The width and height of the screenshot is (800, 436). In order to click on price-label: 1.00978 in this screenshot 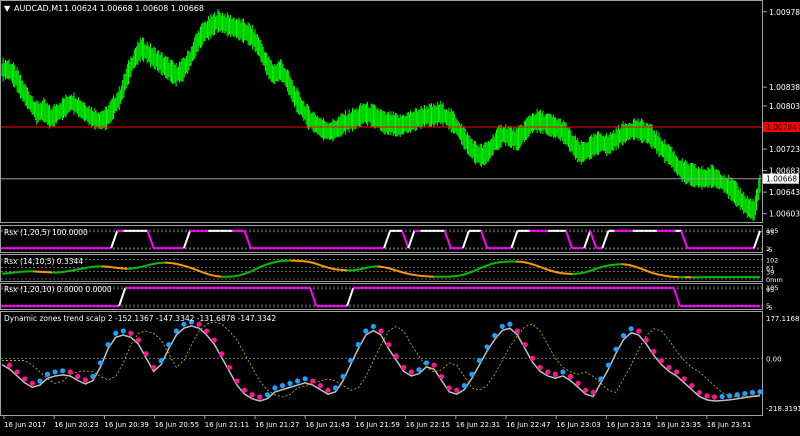, I will do `click(784, 12)`.